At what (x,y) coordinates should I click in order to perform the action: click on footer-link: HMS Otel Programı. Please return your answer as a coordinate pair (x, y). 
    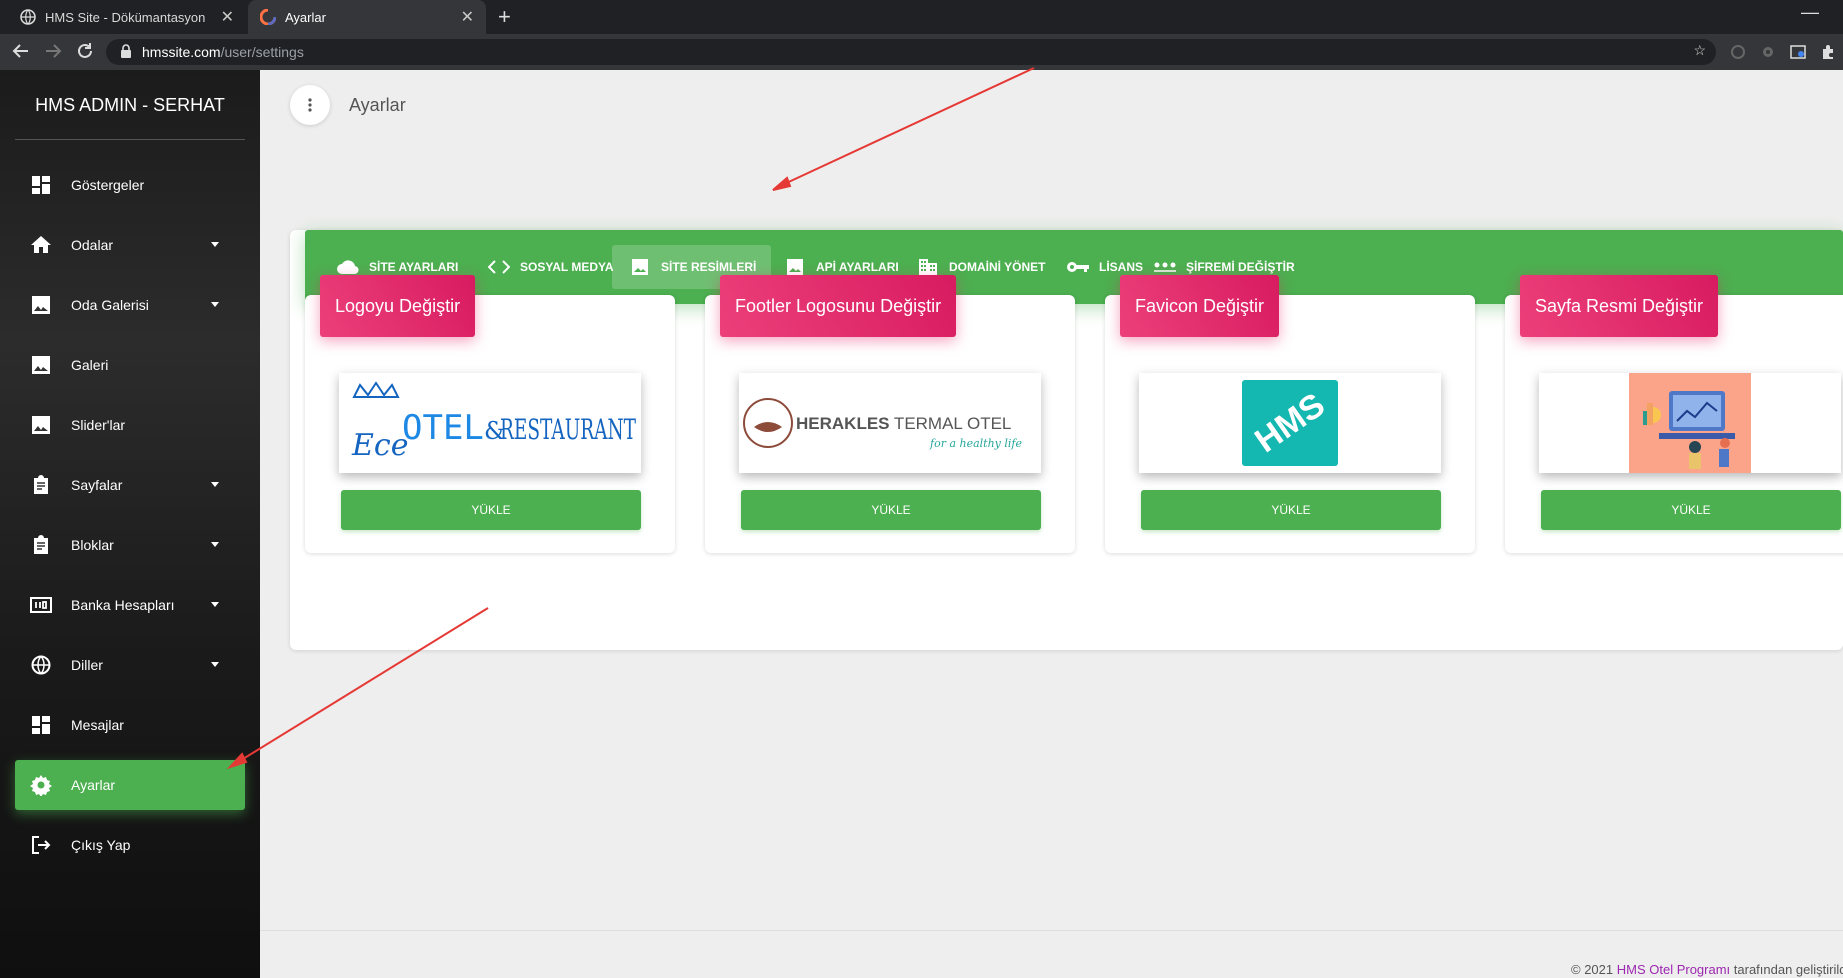
    Looking at the image, I should click on (1673, 969).